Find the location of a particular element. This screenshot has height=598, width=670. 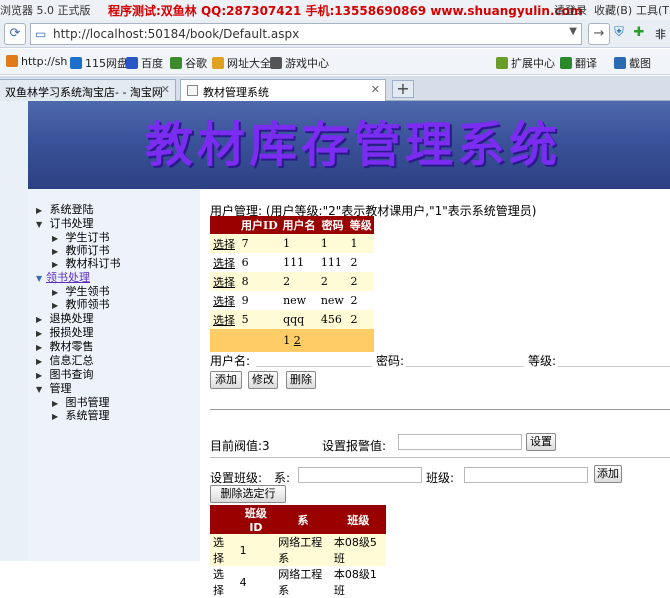

column-header: 系 is located at coordinates (303, 519).